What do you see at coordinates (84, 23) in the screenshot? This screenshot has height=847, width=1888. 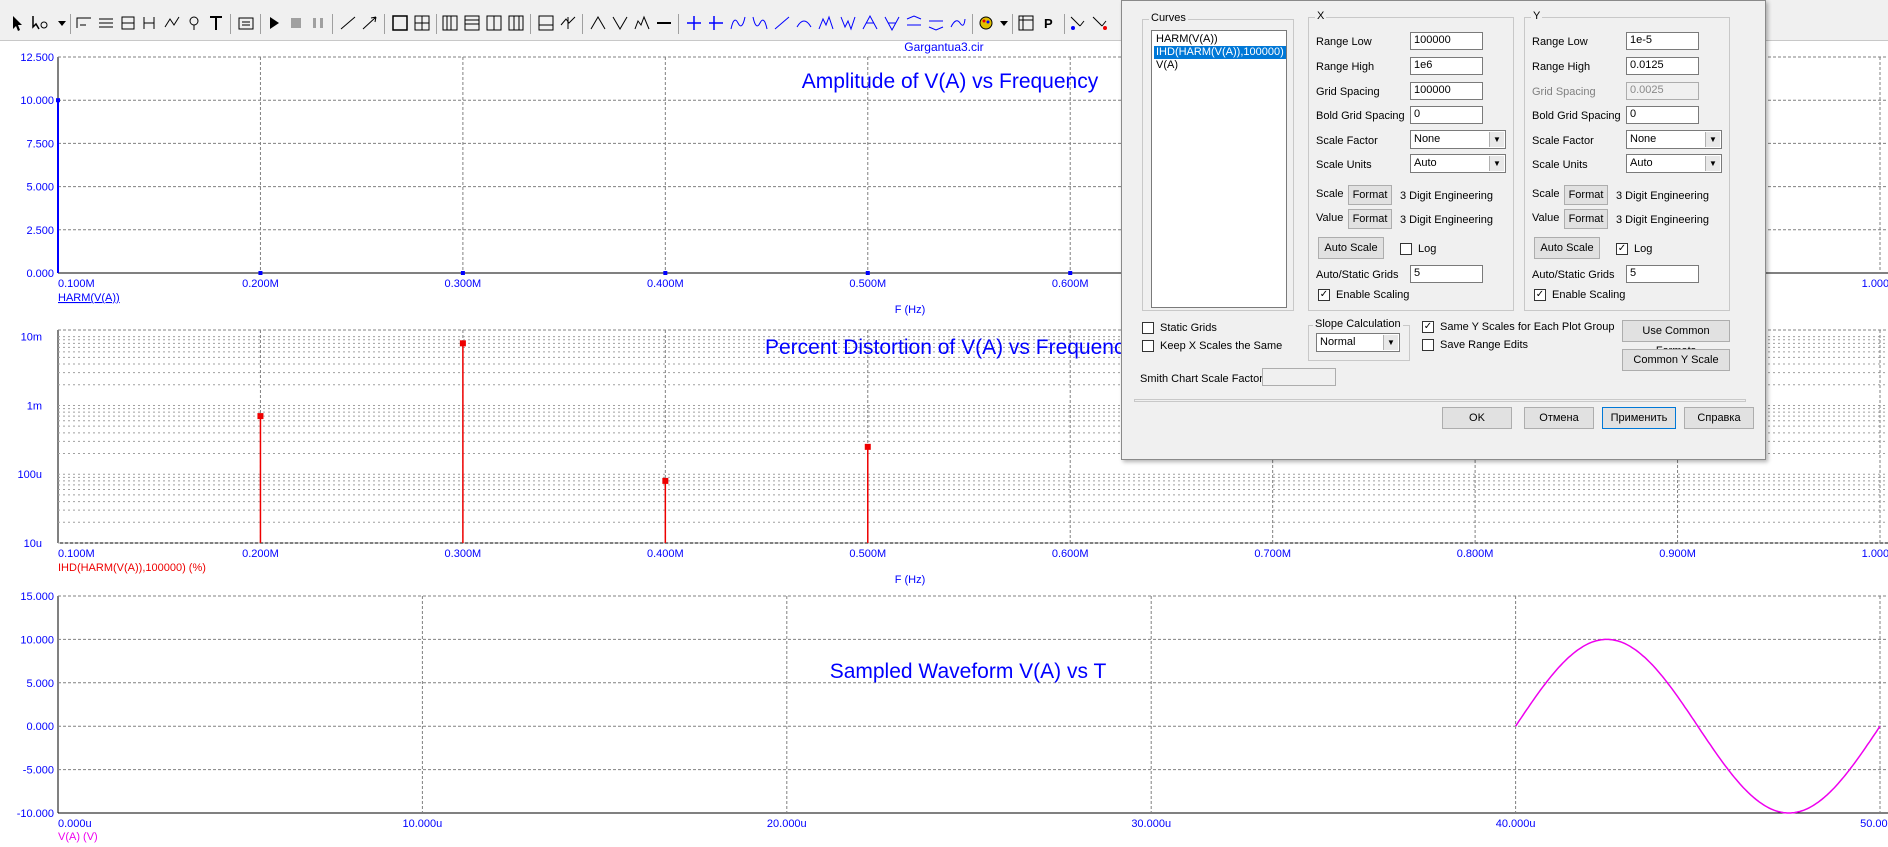 I see `wire-icon` at bounding box center [84, 23].